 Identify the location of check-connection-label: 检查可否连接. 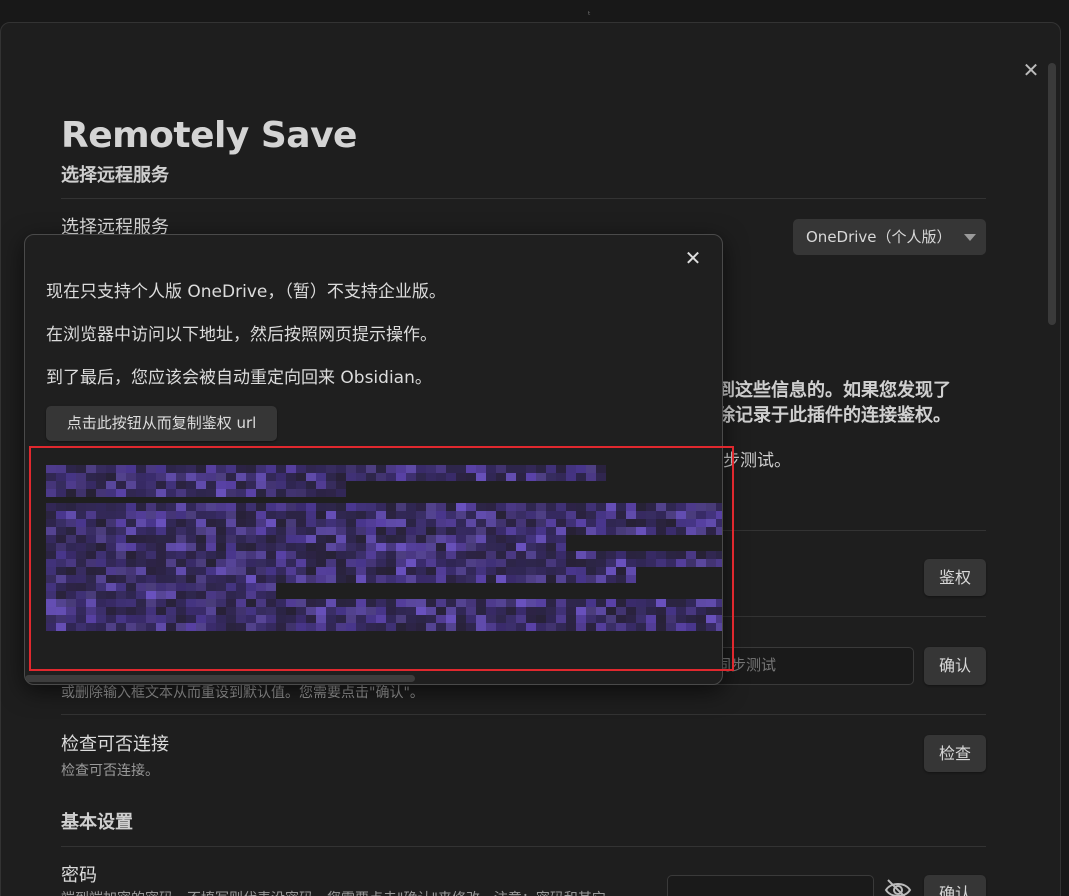
(115, 744).